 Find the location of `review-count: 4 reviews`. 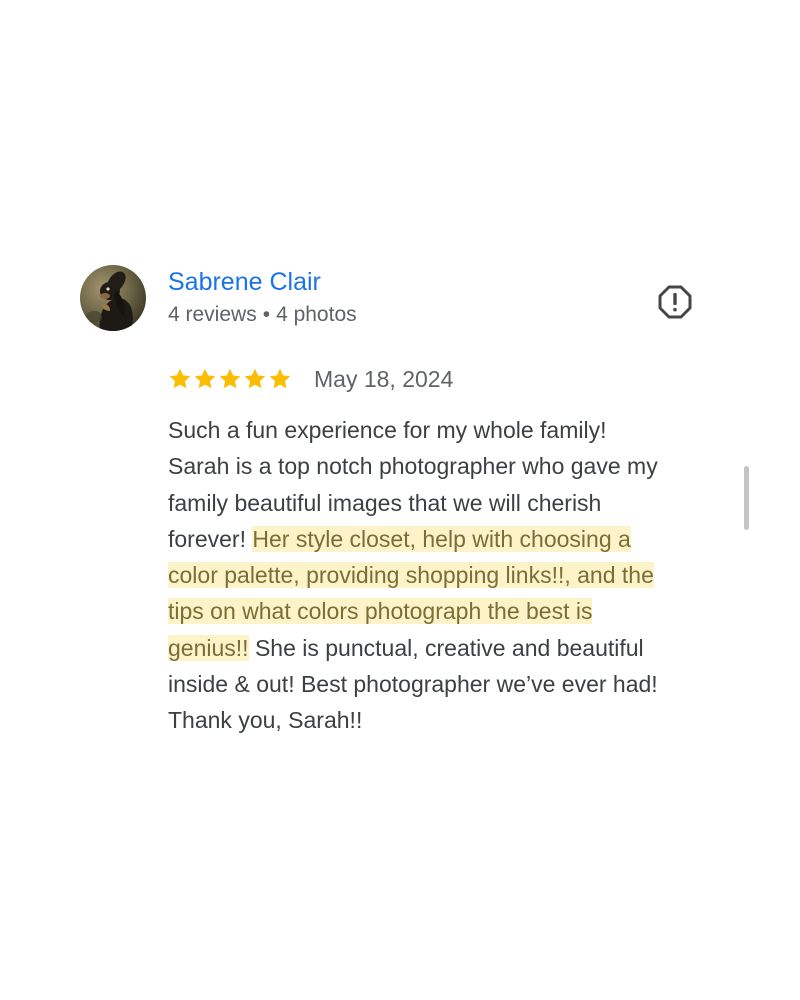

review-count: 4 reviews is located at coordinates (212, 314).